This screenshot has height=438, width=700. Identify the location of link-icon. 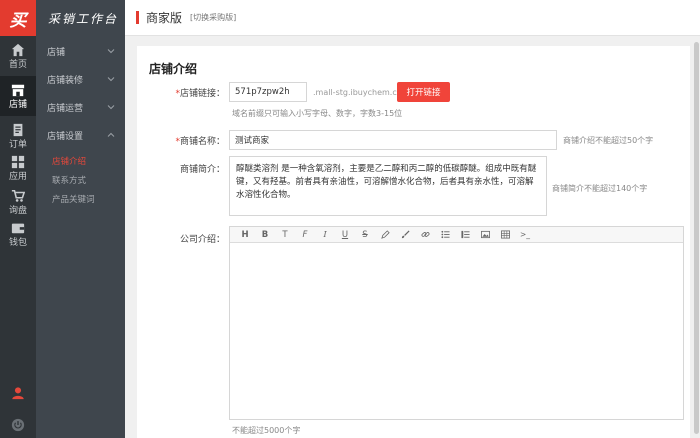
(425, 234).